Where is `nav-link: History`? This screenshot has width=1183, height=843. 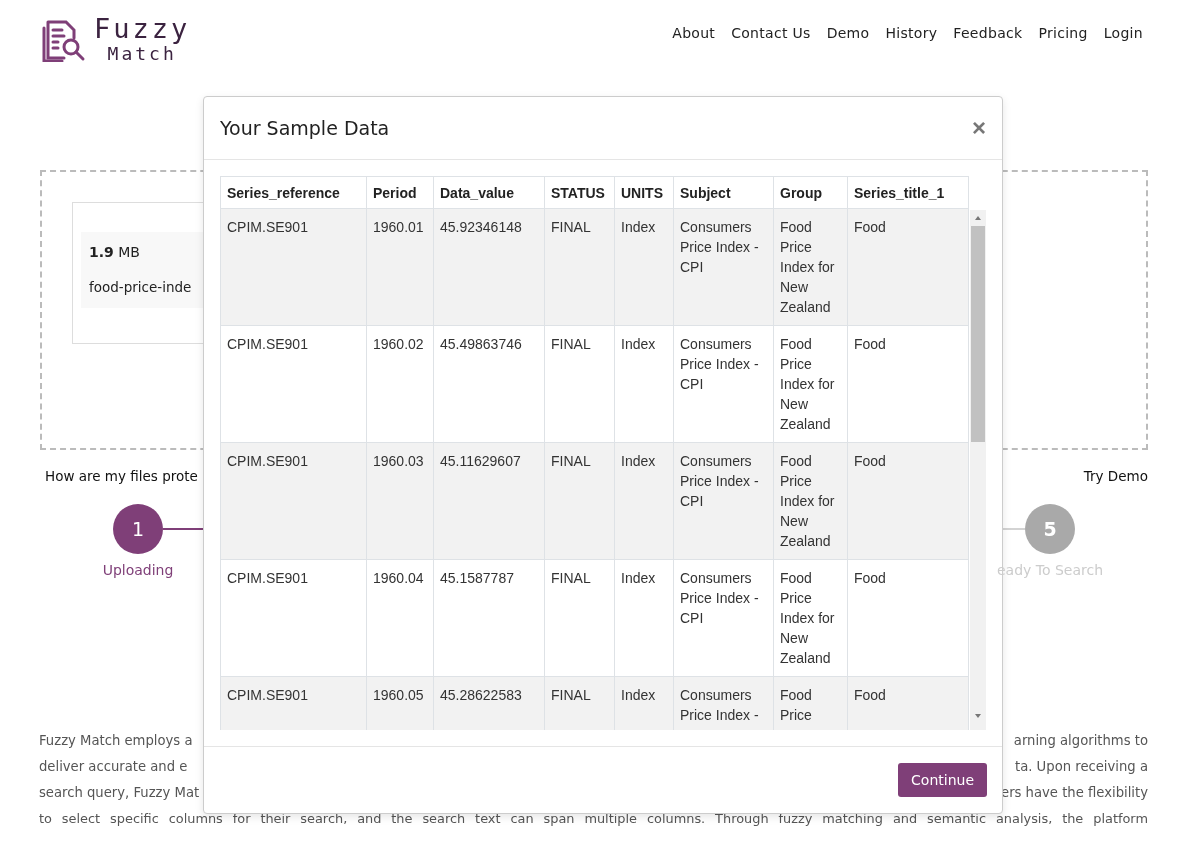
nav-link: History is located at coordinates (911, 33).